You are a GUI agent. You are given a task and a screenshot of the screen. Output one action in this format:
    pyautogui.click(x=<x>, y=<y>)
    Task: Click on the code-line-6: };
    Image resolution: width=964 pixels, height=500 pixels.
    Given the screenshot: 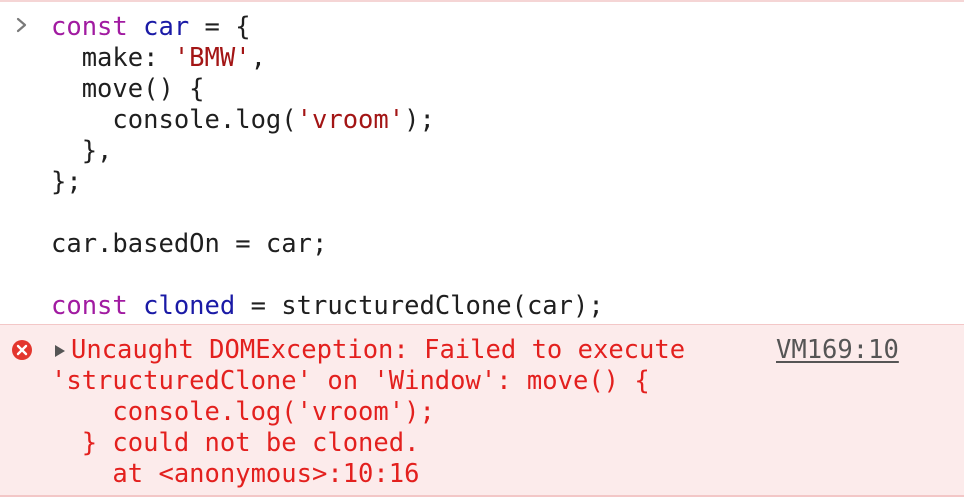 What is the action you would take?
    pyautogui.click(x=66, y=182)
    